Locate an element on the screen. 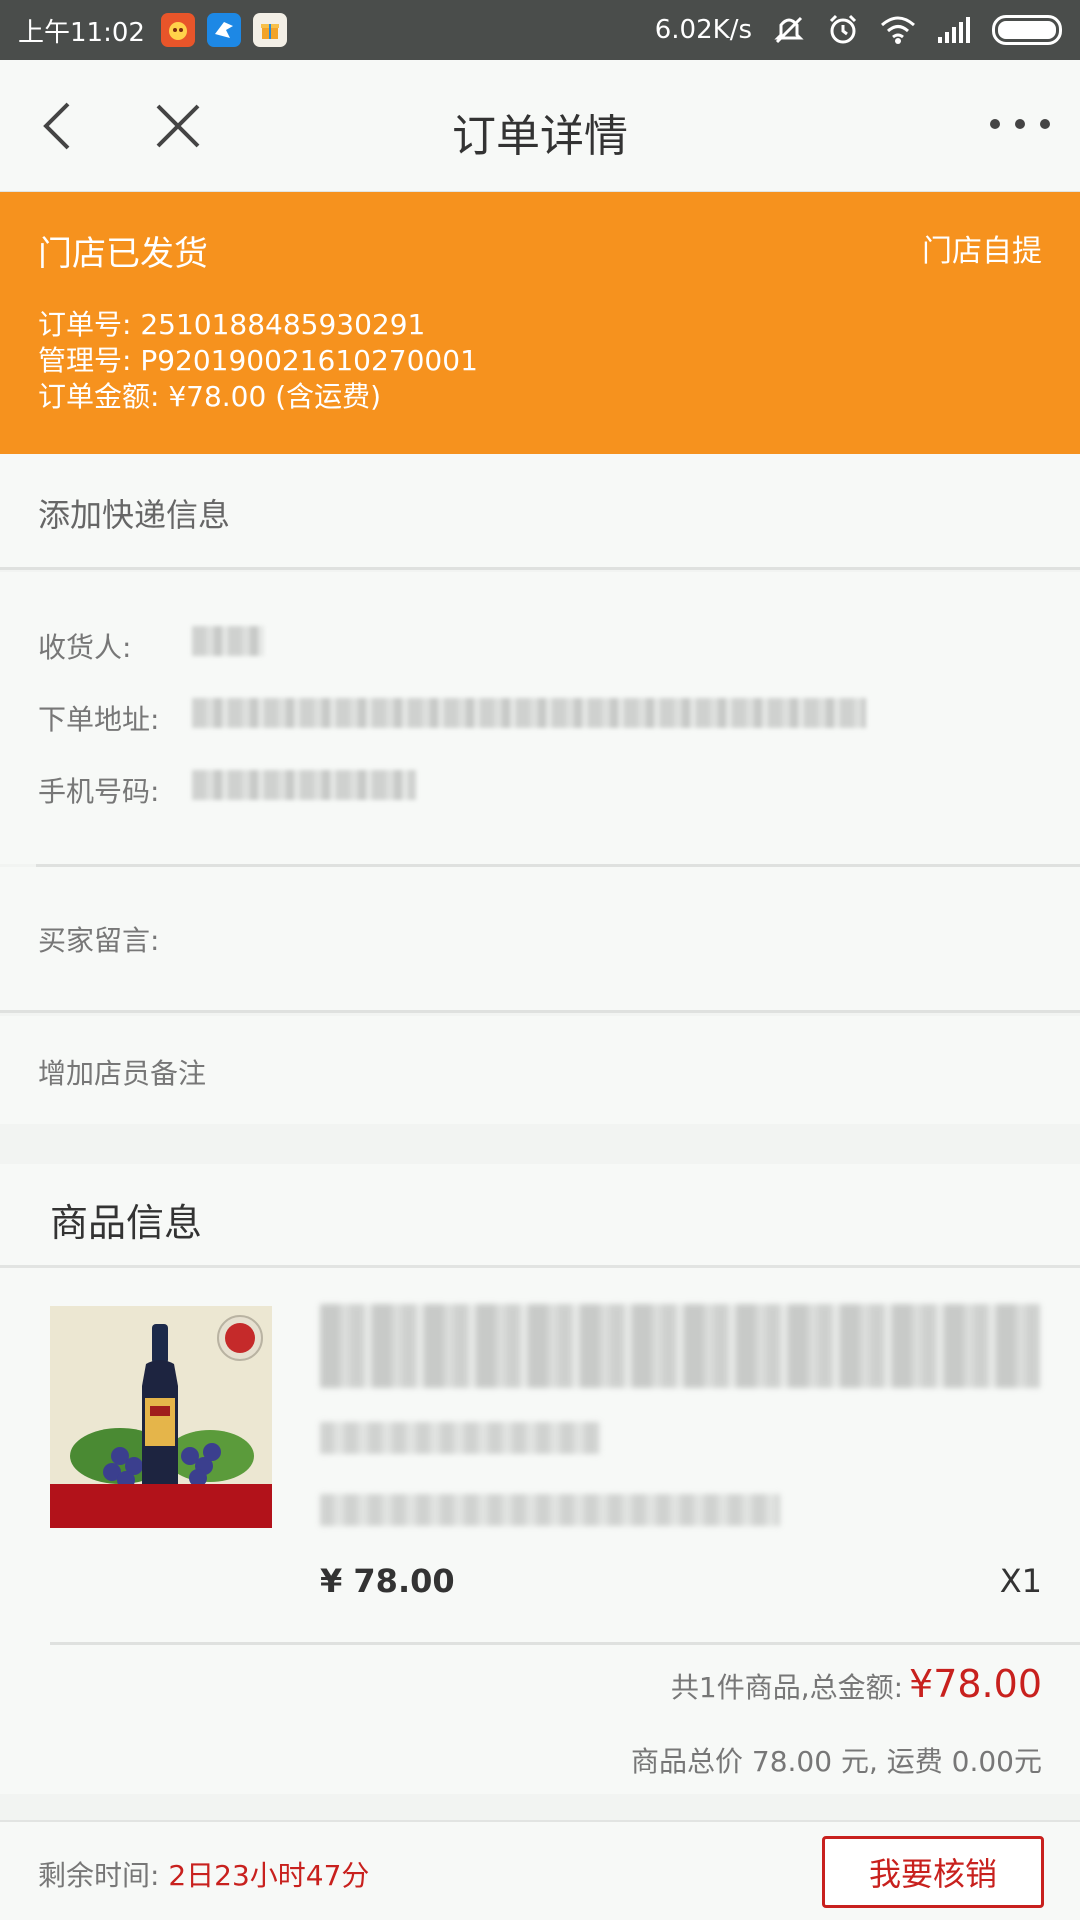  divider is located at coordinates (565, 1643).